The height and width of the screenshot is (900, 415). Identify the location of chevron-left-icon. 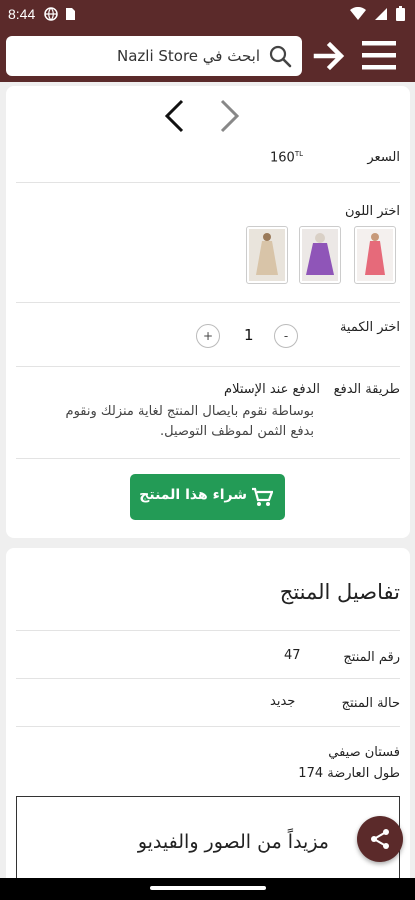
(174, 116).